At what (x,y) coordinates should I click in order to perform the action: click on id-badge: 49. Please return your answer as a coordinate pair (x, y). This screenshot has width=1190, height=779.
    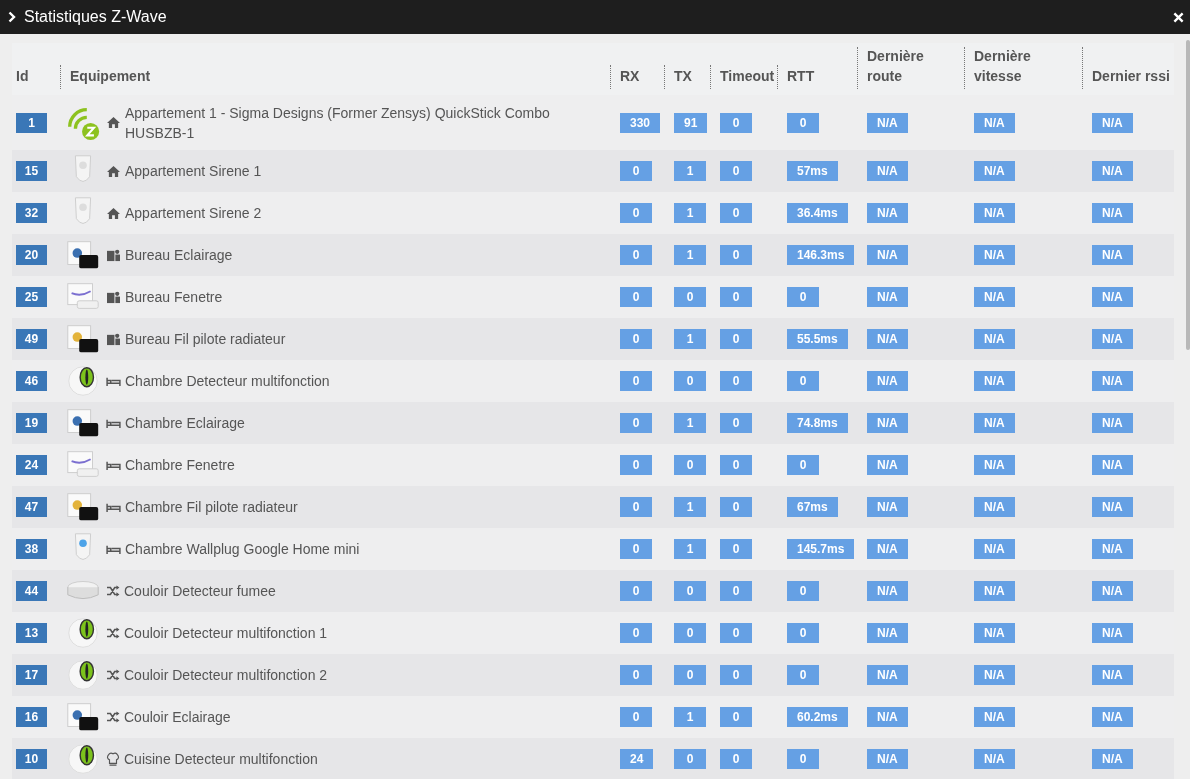
    Looking at the image, I should click on (31, 339).